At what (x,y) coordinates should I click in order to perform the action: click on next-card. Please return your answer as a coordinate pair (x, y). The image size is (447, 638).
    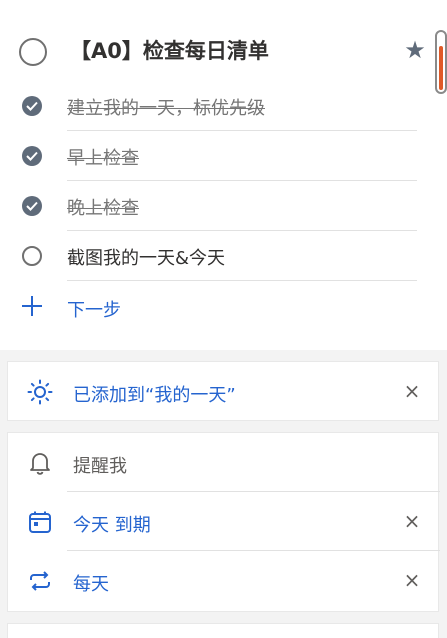
    Looking at the image, I should click on (223, 630).